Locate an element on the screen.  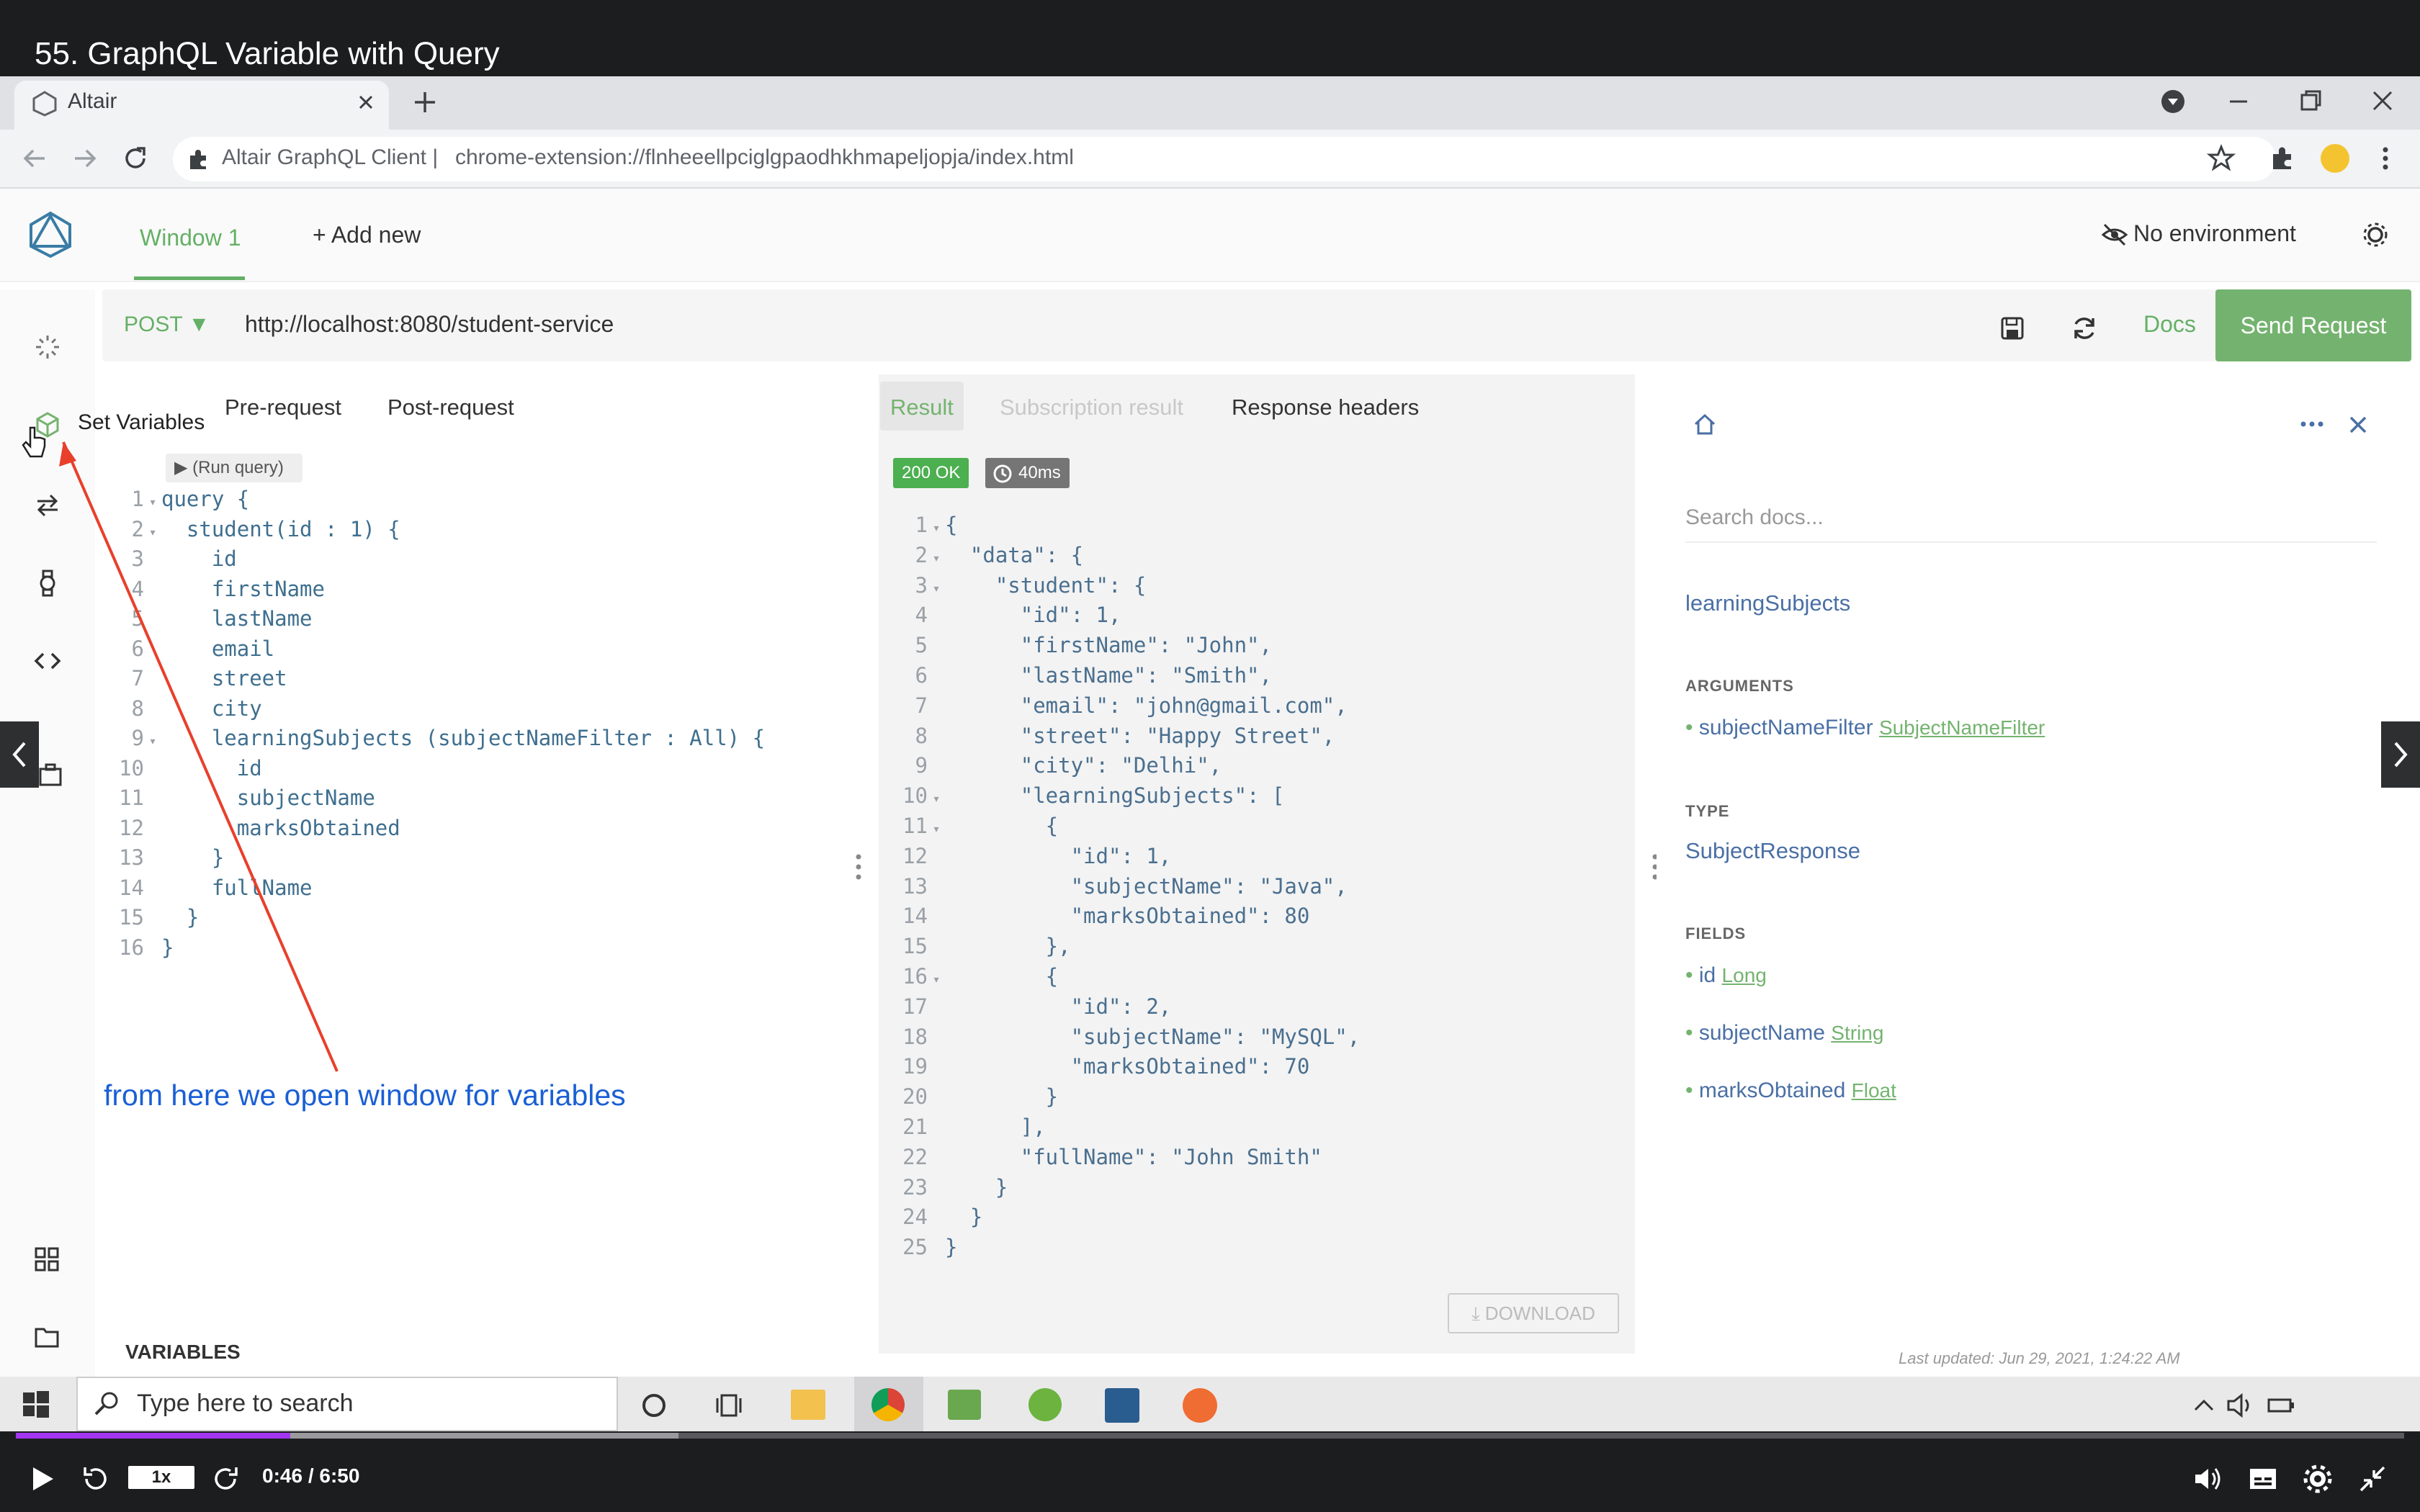
reload-icon is located at coordinates (135, 158).